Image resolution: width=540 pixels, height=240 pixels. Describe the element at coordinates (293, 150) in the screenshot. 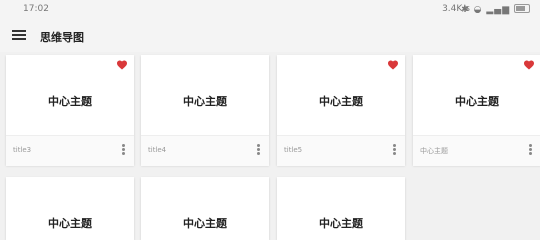

I see `card-title: title5` at that location.